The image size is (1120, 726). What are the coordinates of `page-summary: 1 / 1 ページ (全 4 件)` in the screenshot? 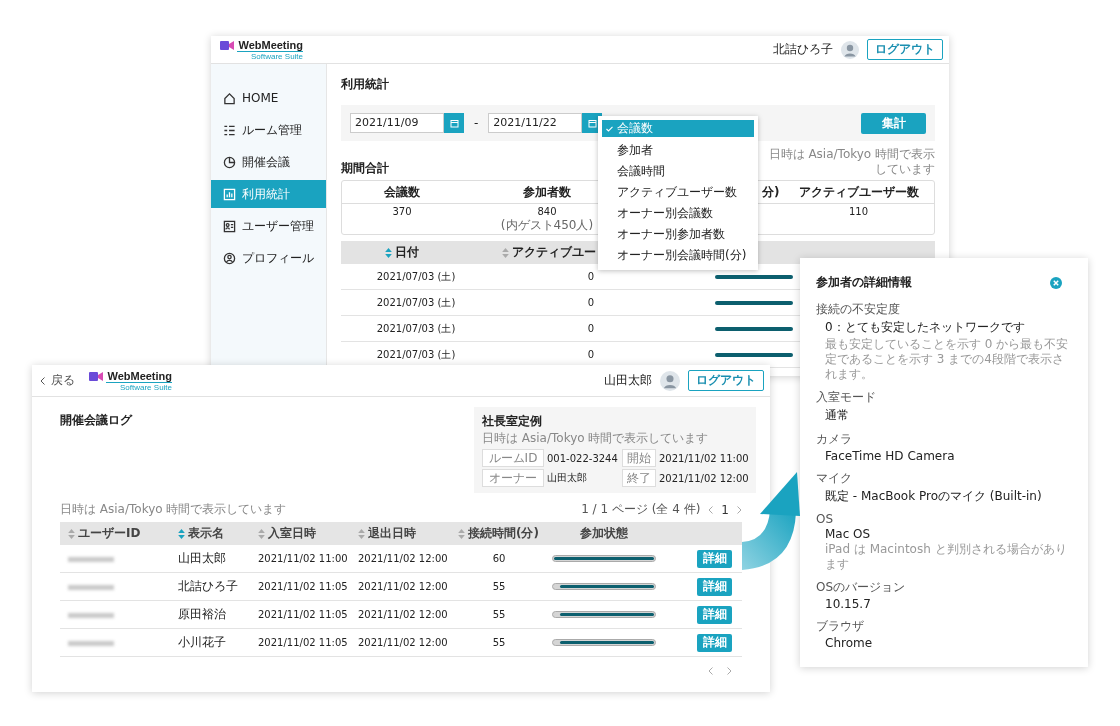 It's located at (641, 509).